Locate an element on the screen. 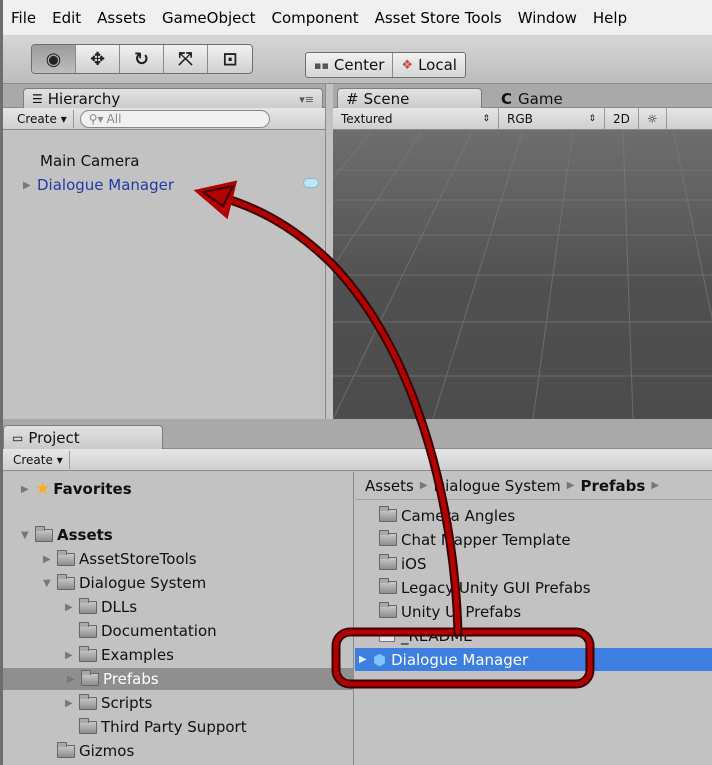 Image resolution: width=712 pixels, height=765 pixels. hierarchy-create-button: Create ▾ is located at coordinates (42, 118).